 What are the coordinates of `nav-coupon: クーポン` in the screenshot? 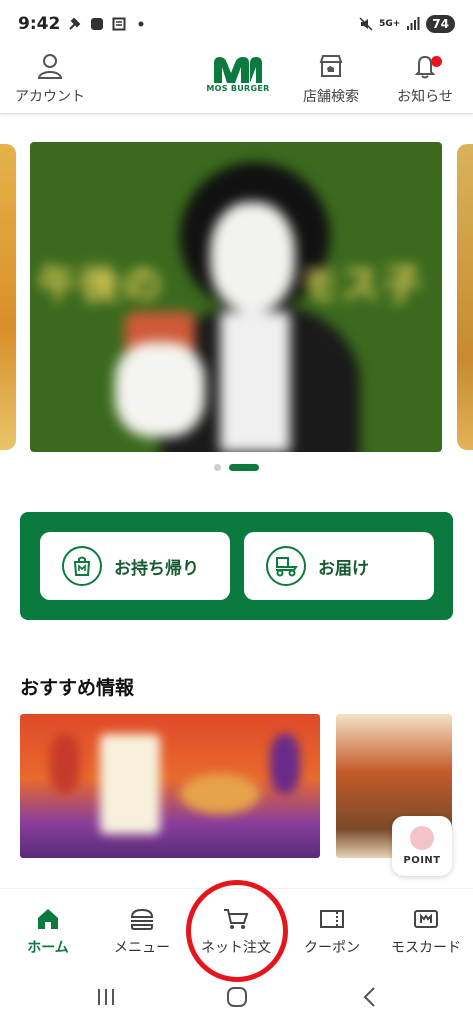 It's located at (332, 932).